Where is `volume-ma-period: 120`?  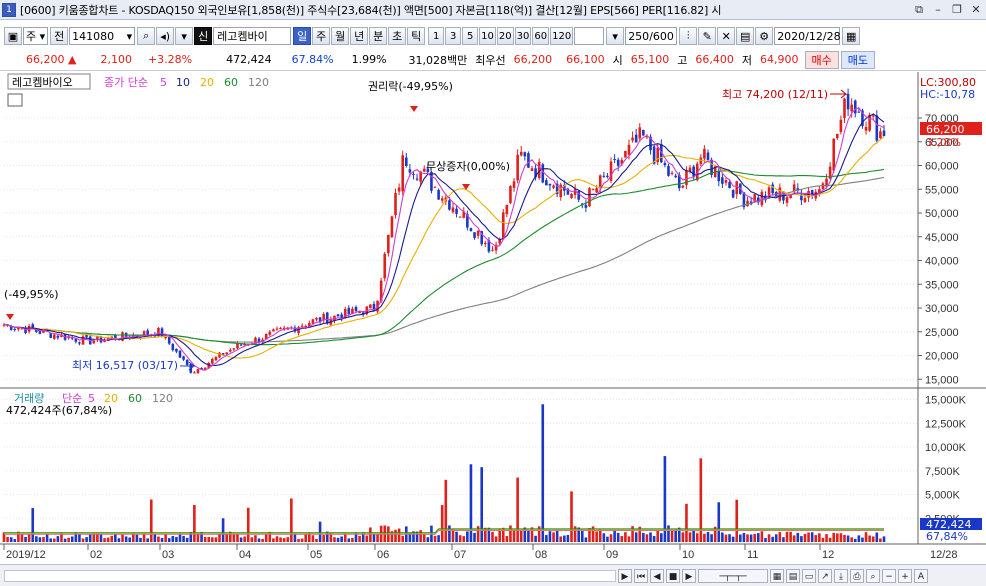
volume-ma-period: 120 is located at coordinates (162, 398).